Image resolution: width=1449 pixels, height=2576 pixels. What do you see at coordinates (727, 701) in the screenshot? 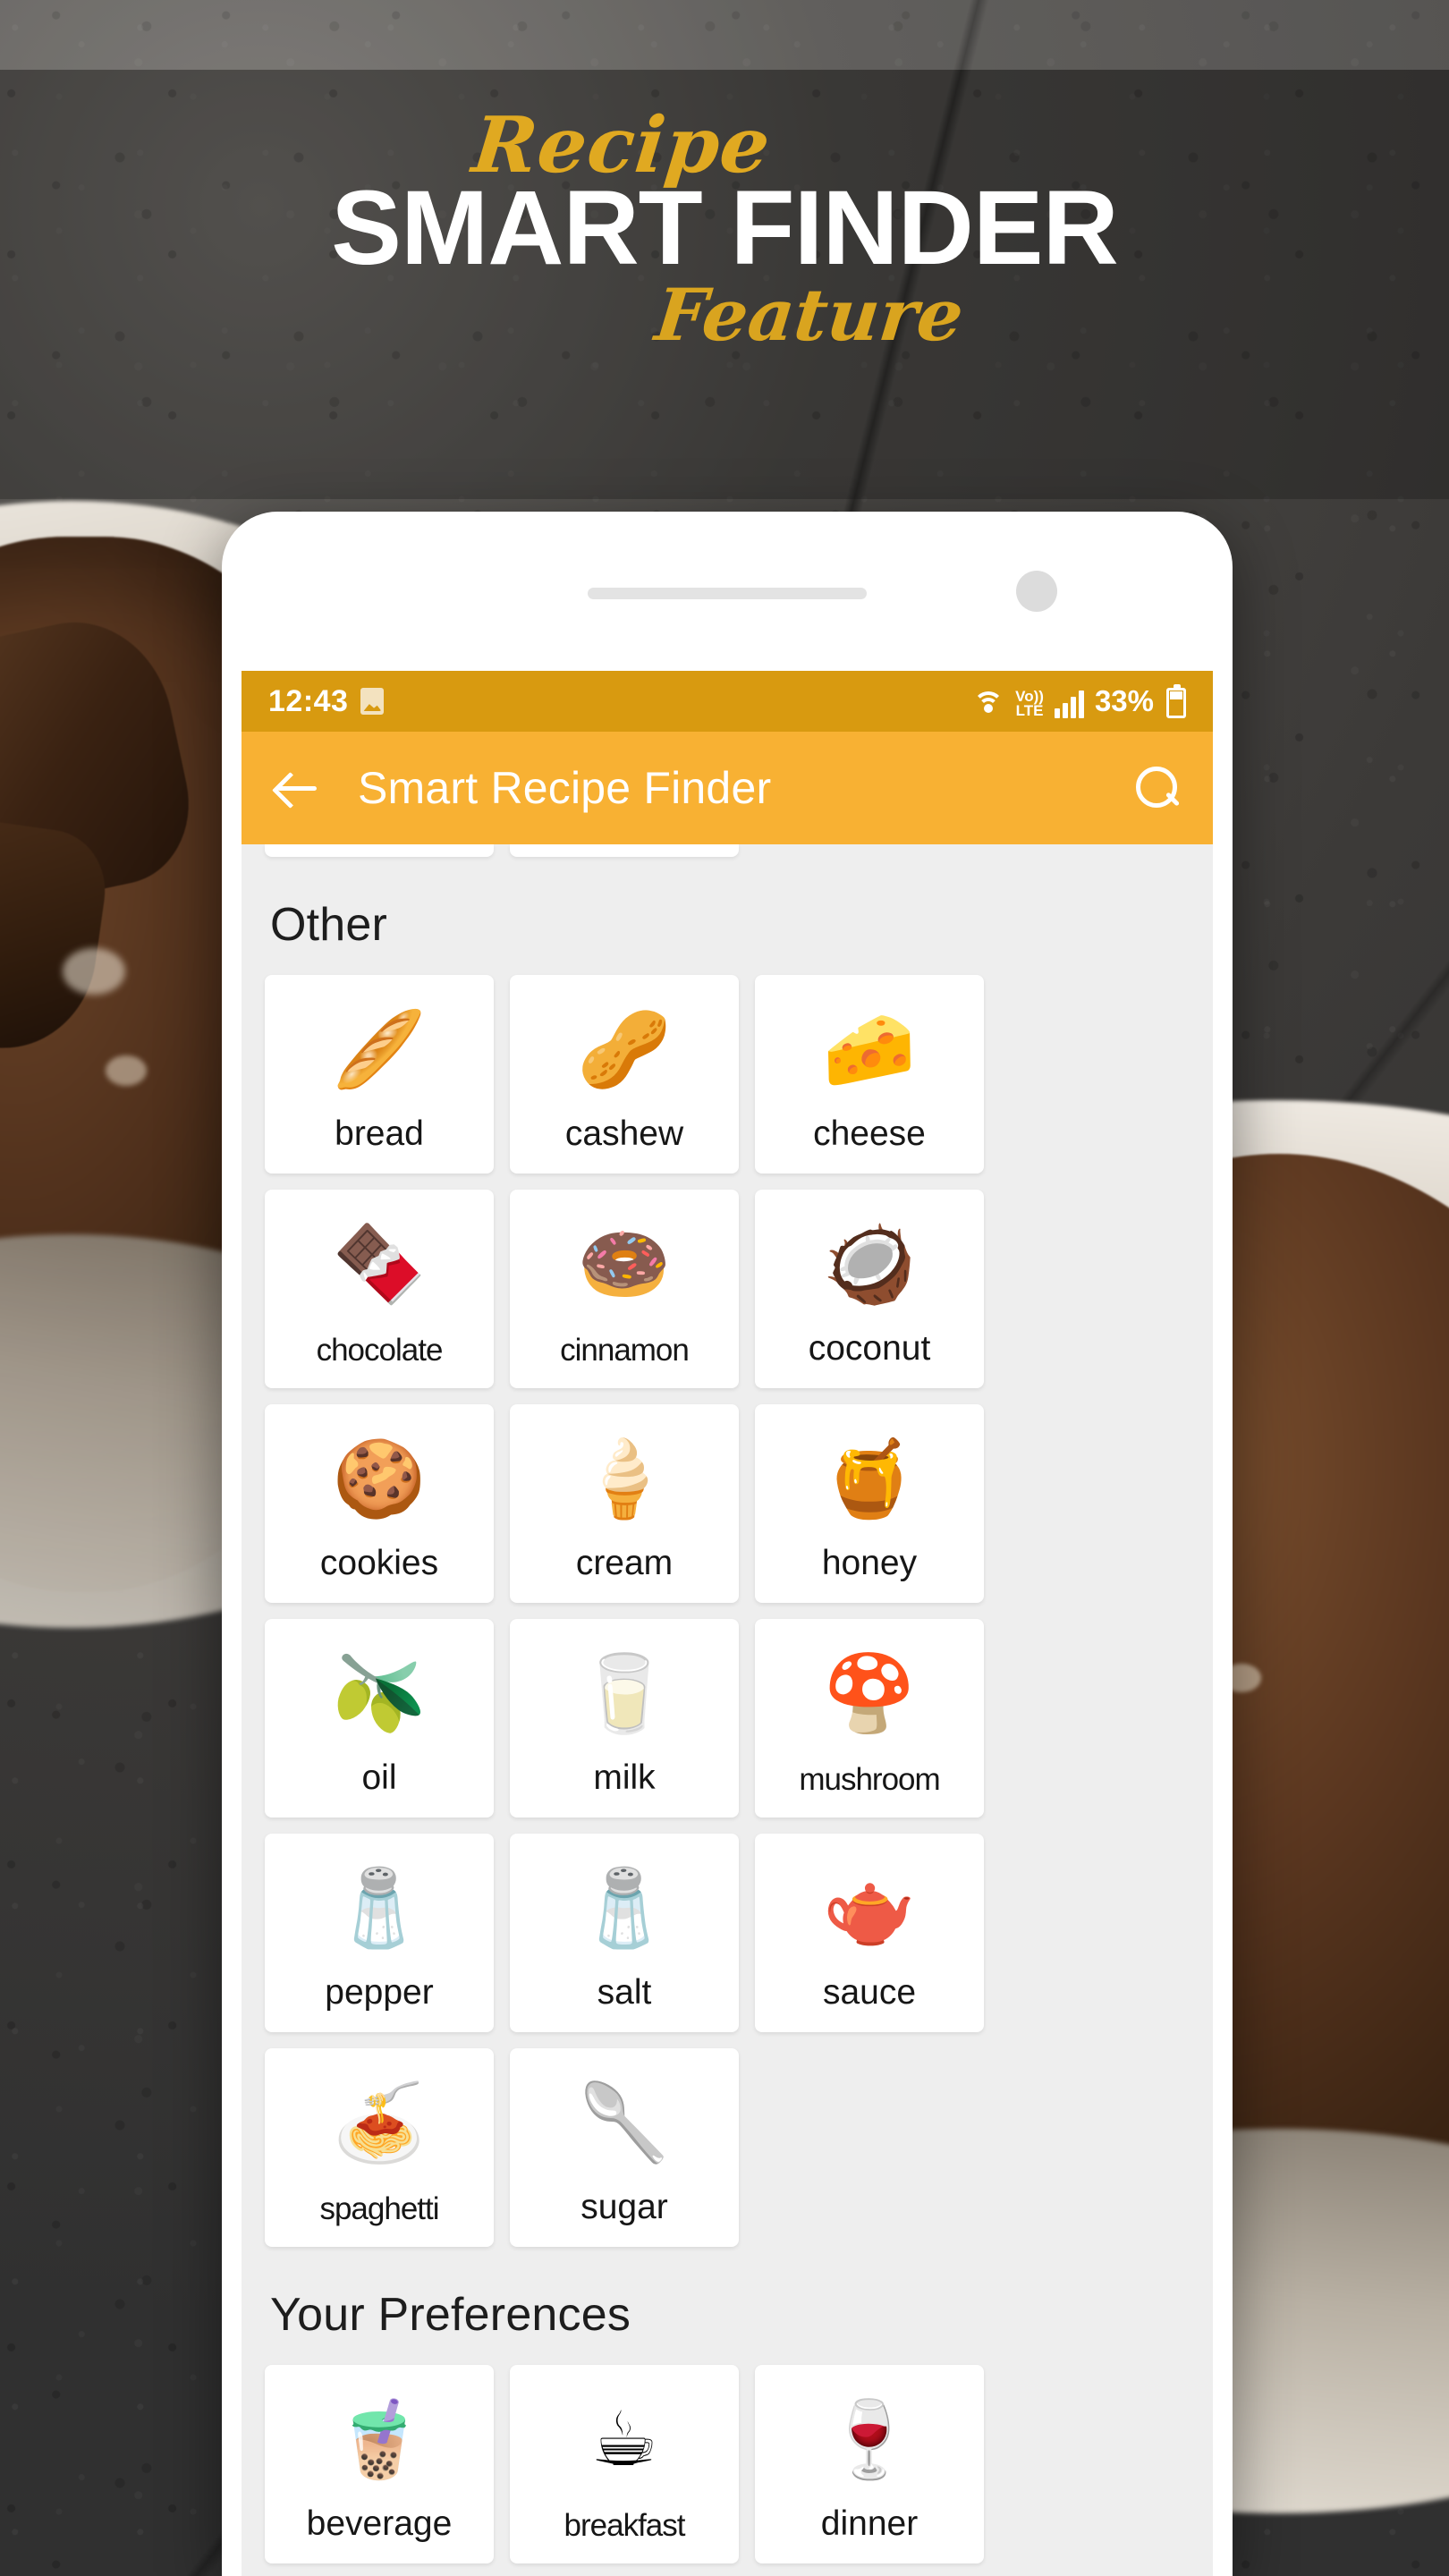
I see `status-bar: 12:43 Vo)) LTE 33%` at bounding box center [727, 701].